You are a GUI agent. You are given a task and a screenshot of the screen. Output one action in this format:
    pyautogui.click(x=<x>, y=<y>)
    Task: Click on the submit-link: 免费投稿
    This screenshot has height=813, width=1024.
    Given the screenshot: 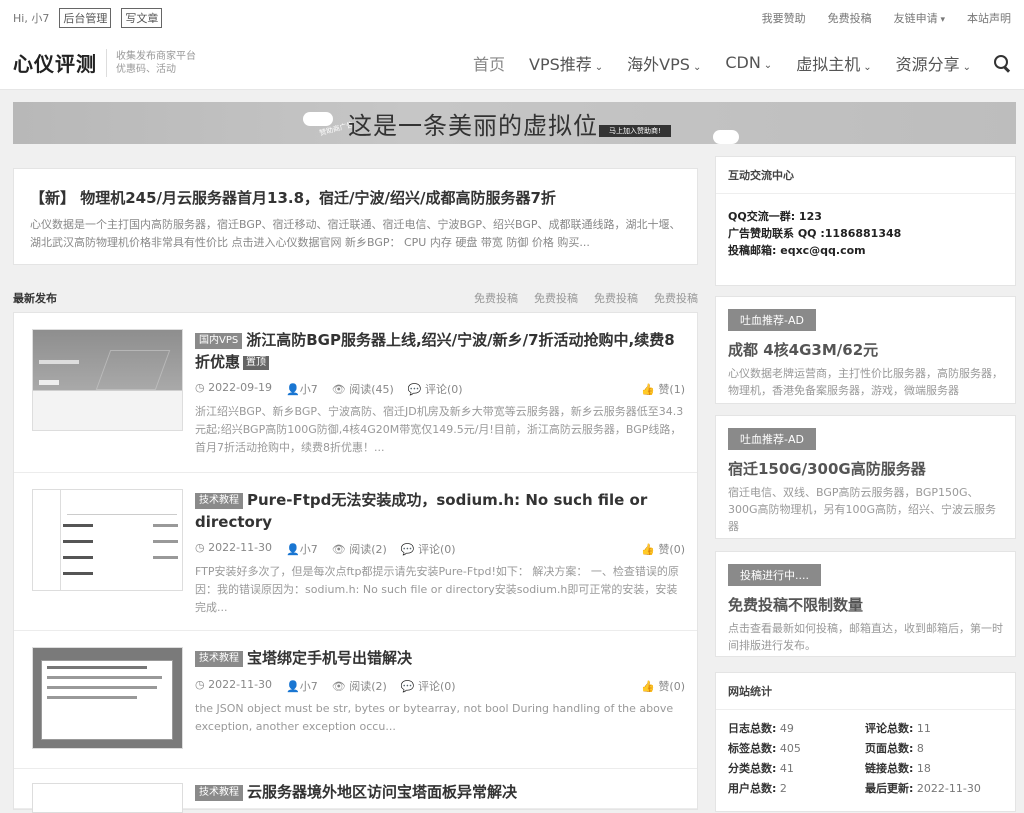 What is the action you would take?
    pyautogui.click(x=850, y=18)
    